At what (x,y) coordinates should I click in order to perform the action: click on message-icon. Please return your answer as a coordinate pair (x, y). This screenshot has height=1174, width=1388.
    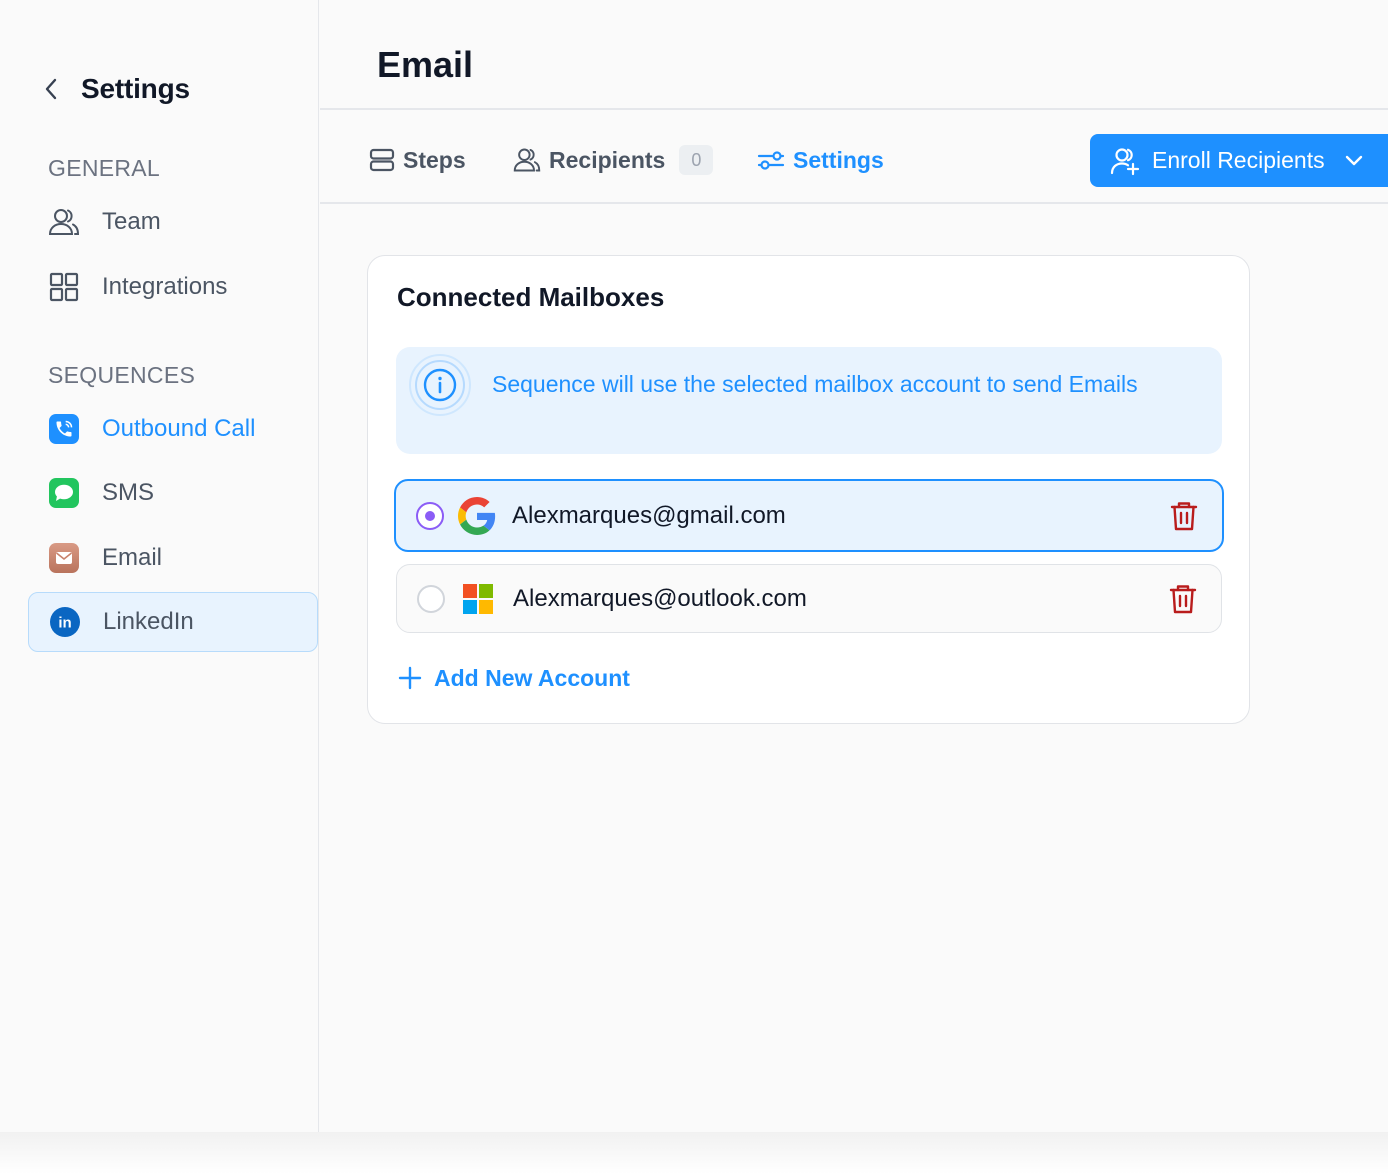
    Looking at the image, I should click on (64, 493).